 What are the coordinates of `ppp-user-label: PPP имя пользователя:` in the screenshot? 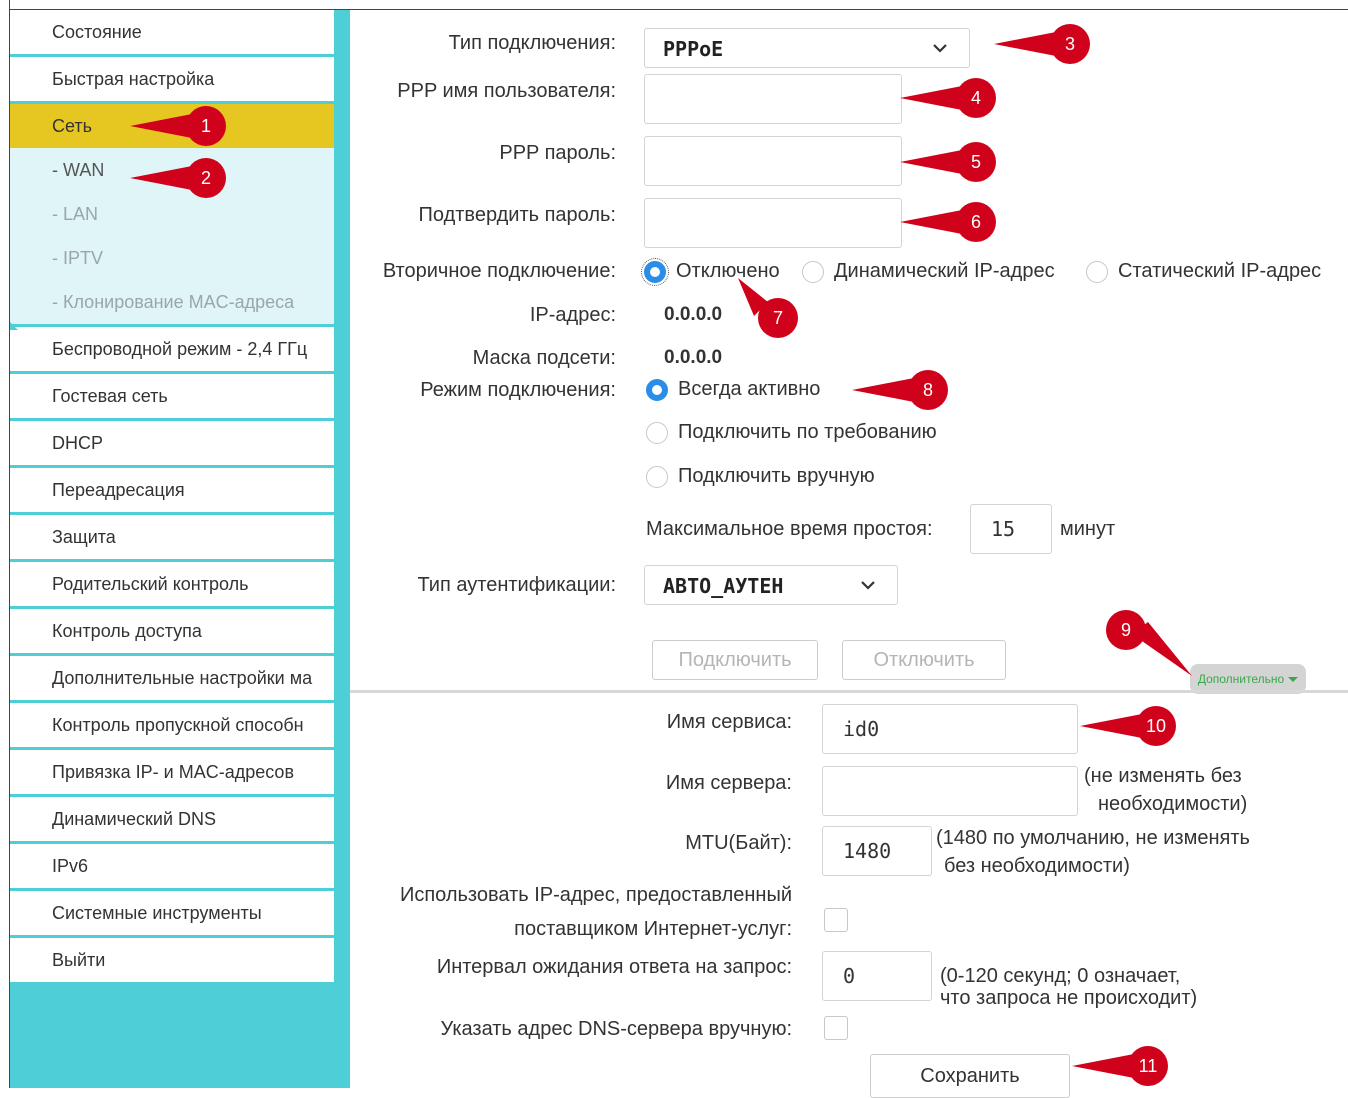 It's located at (506, 91).